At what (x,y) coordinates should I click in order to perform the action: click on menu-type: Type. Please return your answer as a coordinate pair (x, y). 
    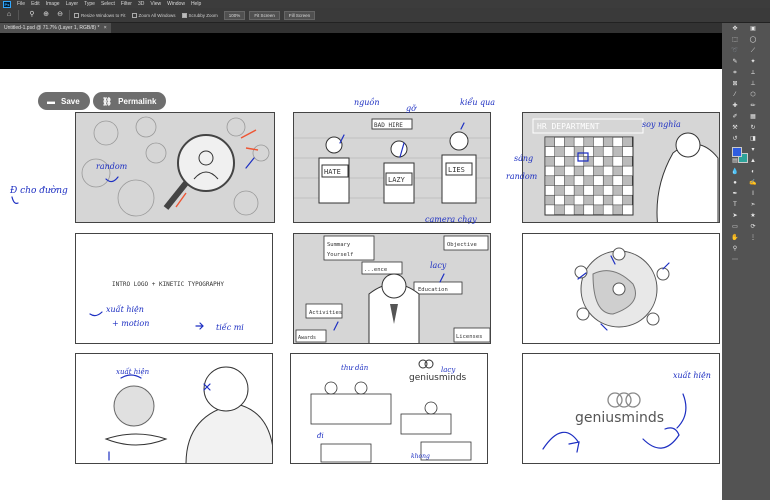
    Looking at the image, I should click on (89, 4).